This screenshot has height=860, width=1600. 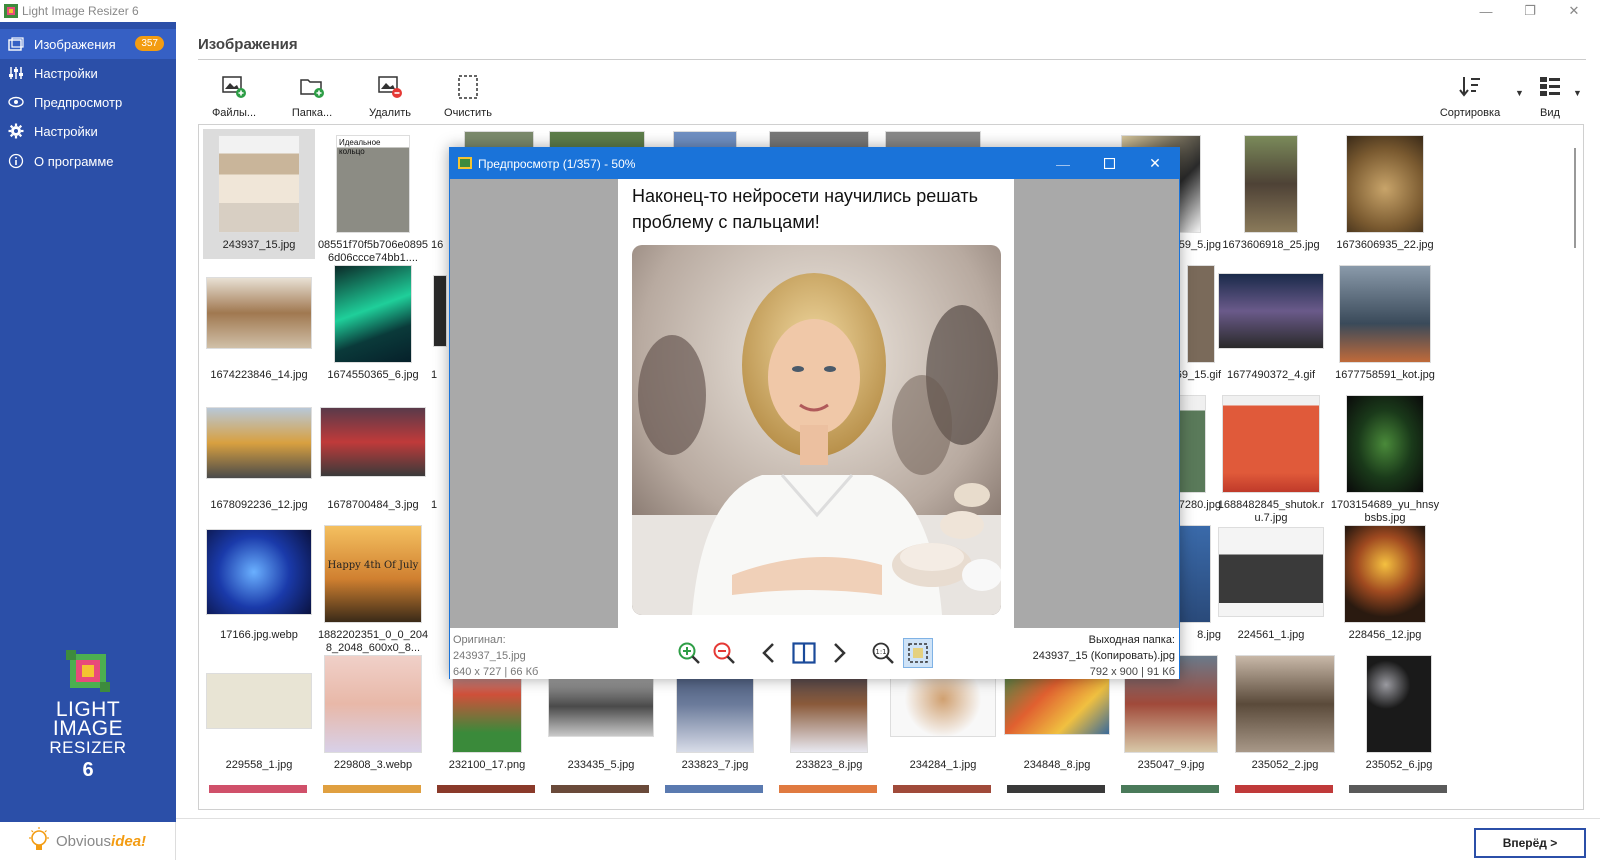 I want to click on image-tile: 229808_3.webp, so click(x=373, y=714).